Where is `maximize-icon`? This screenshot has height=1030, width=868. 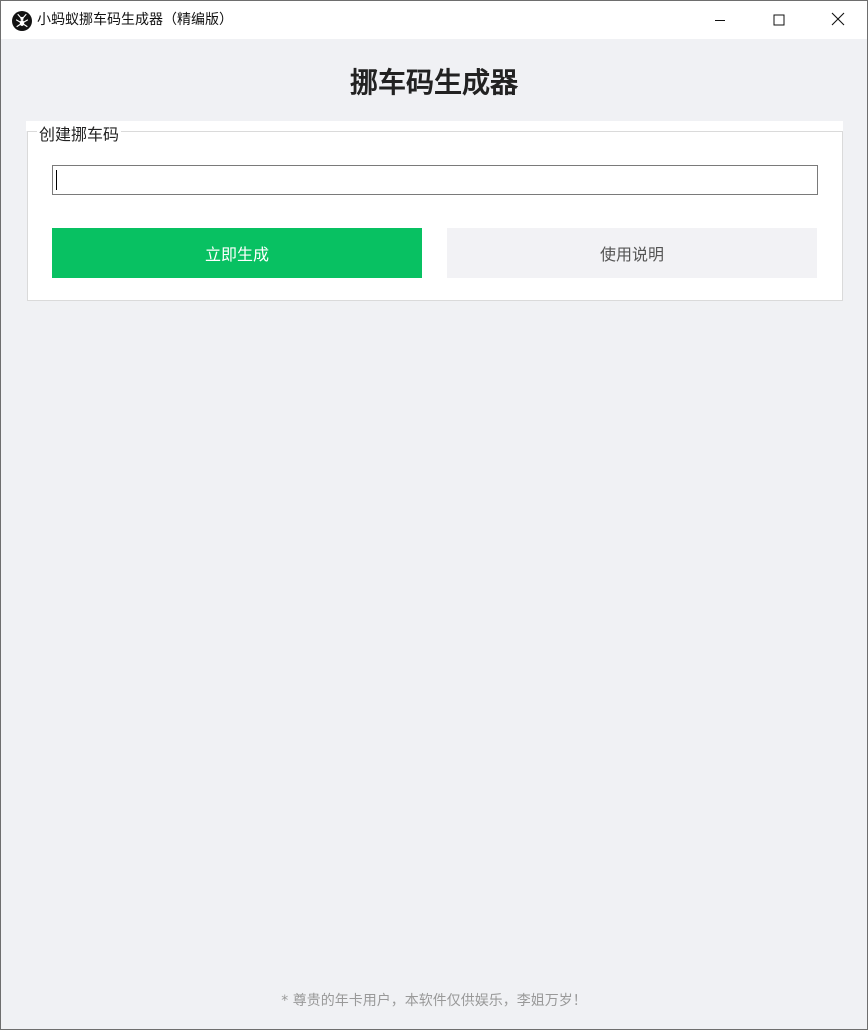
maximize-icon is located at coordinates (779, 20).